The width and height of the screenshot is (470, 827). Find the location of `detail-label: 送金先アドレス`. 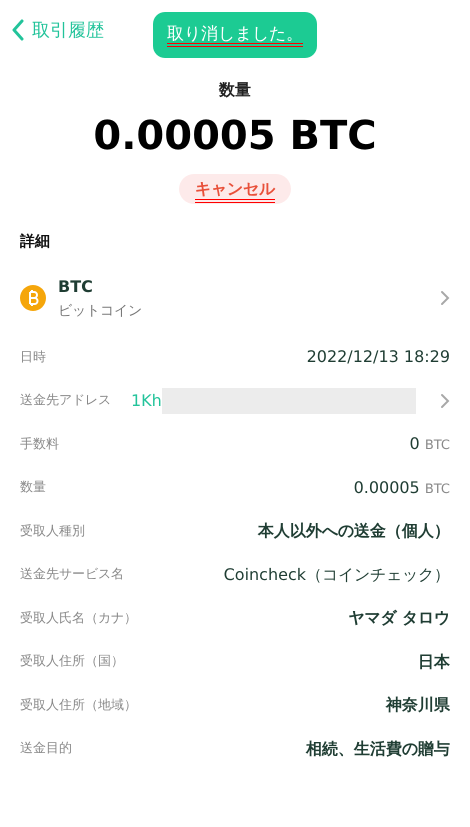

detail-label: 送金先アドレス is located at coordinates (65, 401).